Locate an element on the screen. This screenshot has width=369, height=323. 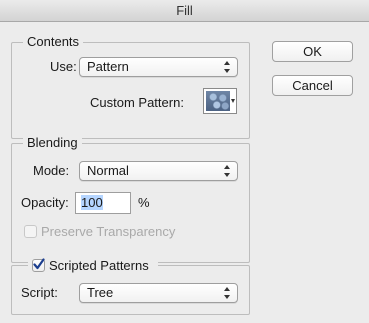
cancel-button-label: Cancel is located at coordinates (312, 85).